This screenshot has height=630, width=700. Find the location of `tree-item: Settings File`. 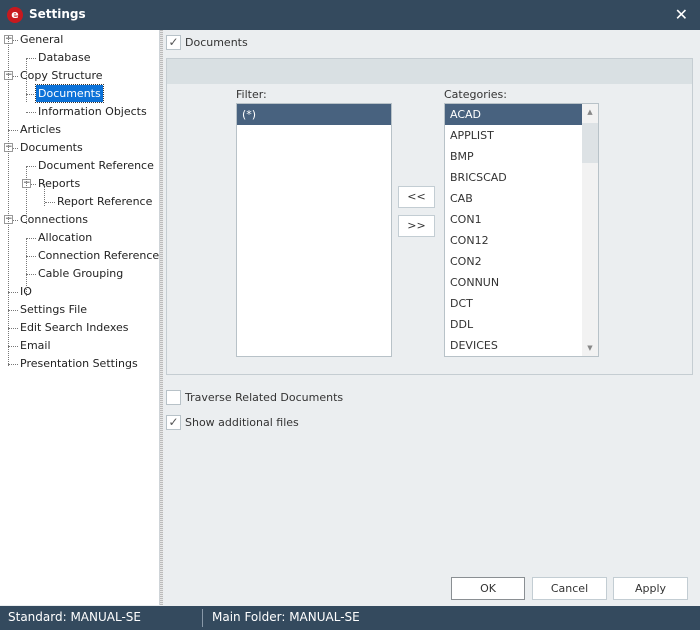

tree-item: Settings File is located at coordinates (53, 309).